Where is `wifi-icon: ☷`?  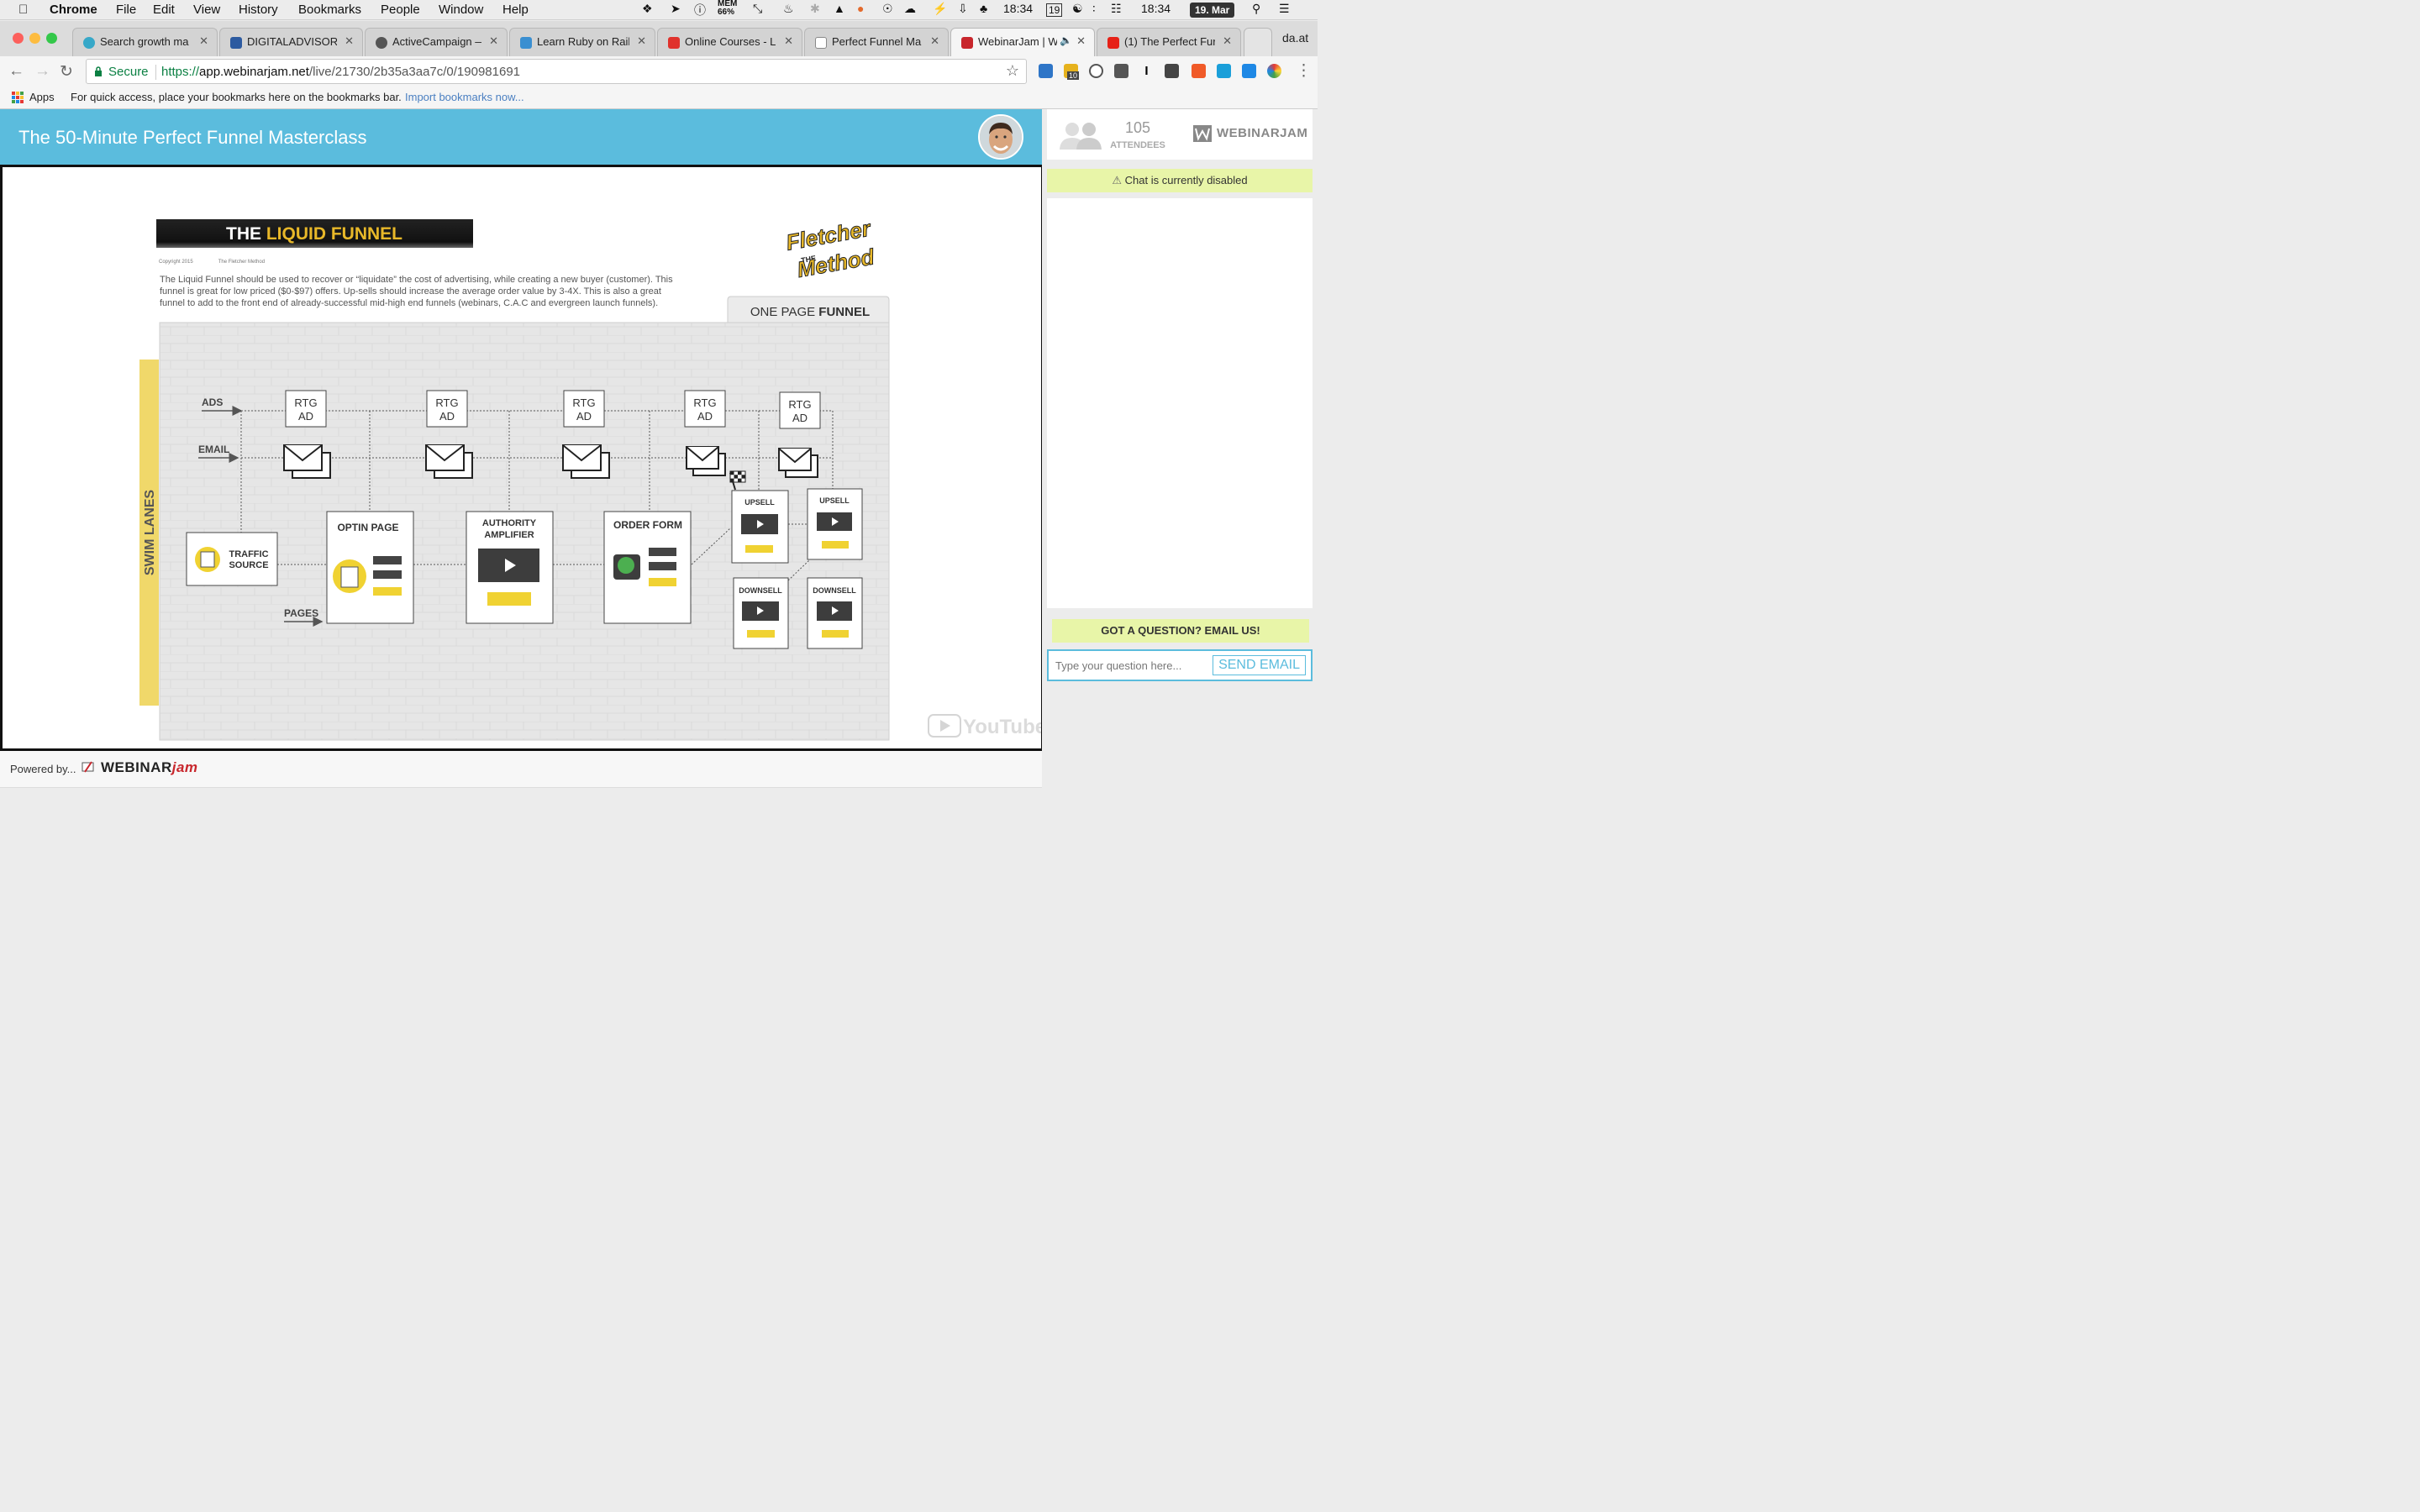 wifi-icon: ☷ is located at coordinates (1116, 9).